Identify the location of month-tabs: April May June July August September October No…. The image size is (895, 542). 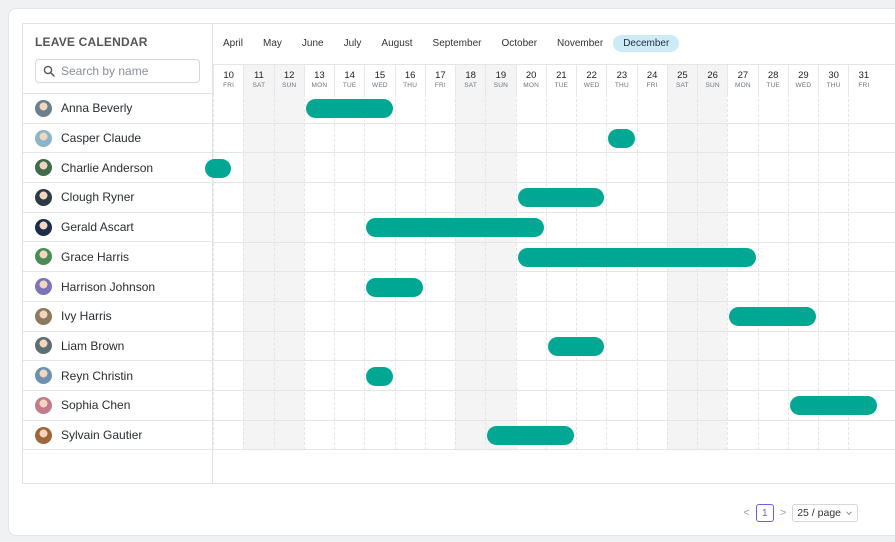
(446, 43).